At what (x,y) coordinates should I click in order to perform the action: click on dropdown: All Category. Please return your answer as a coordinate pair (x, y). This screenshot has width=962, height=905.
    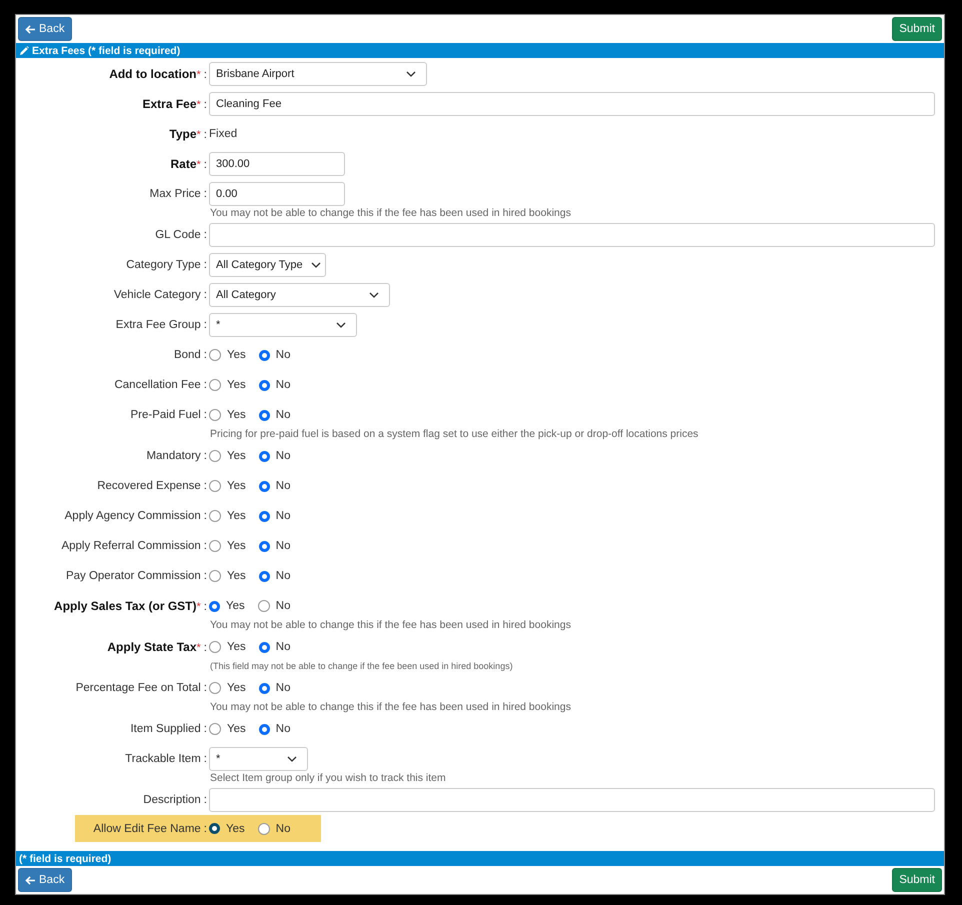
    Looking at the image, I should click on (299, 295).